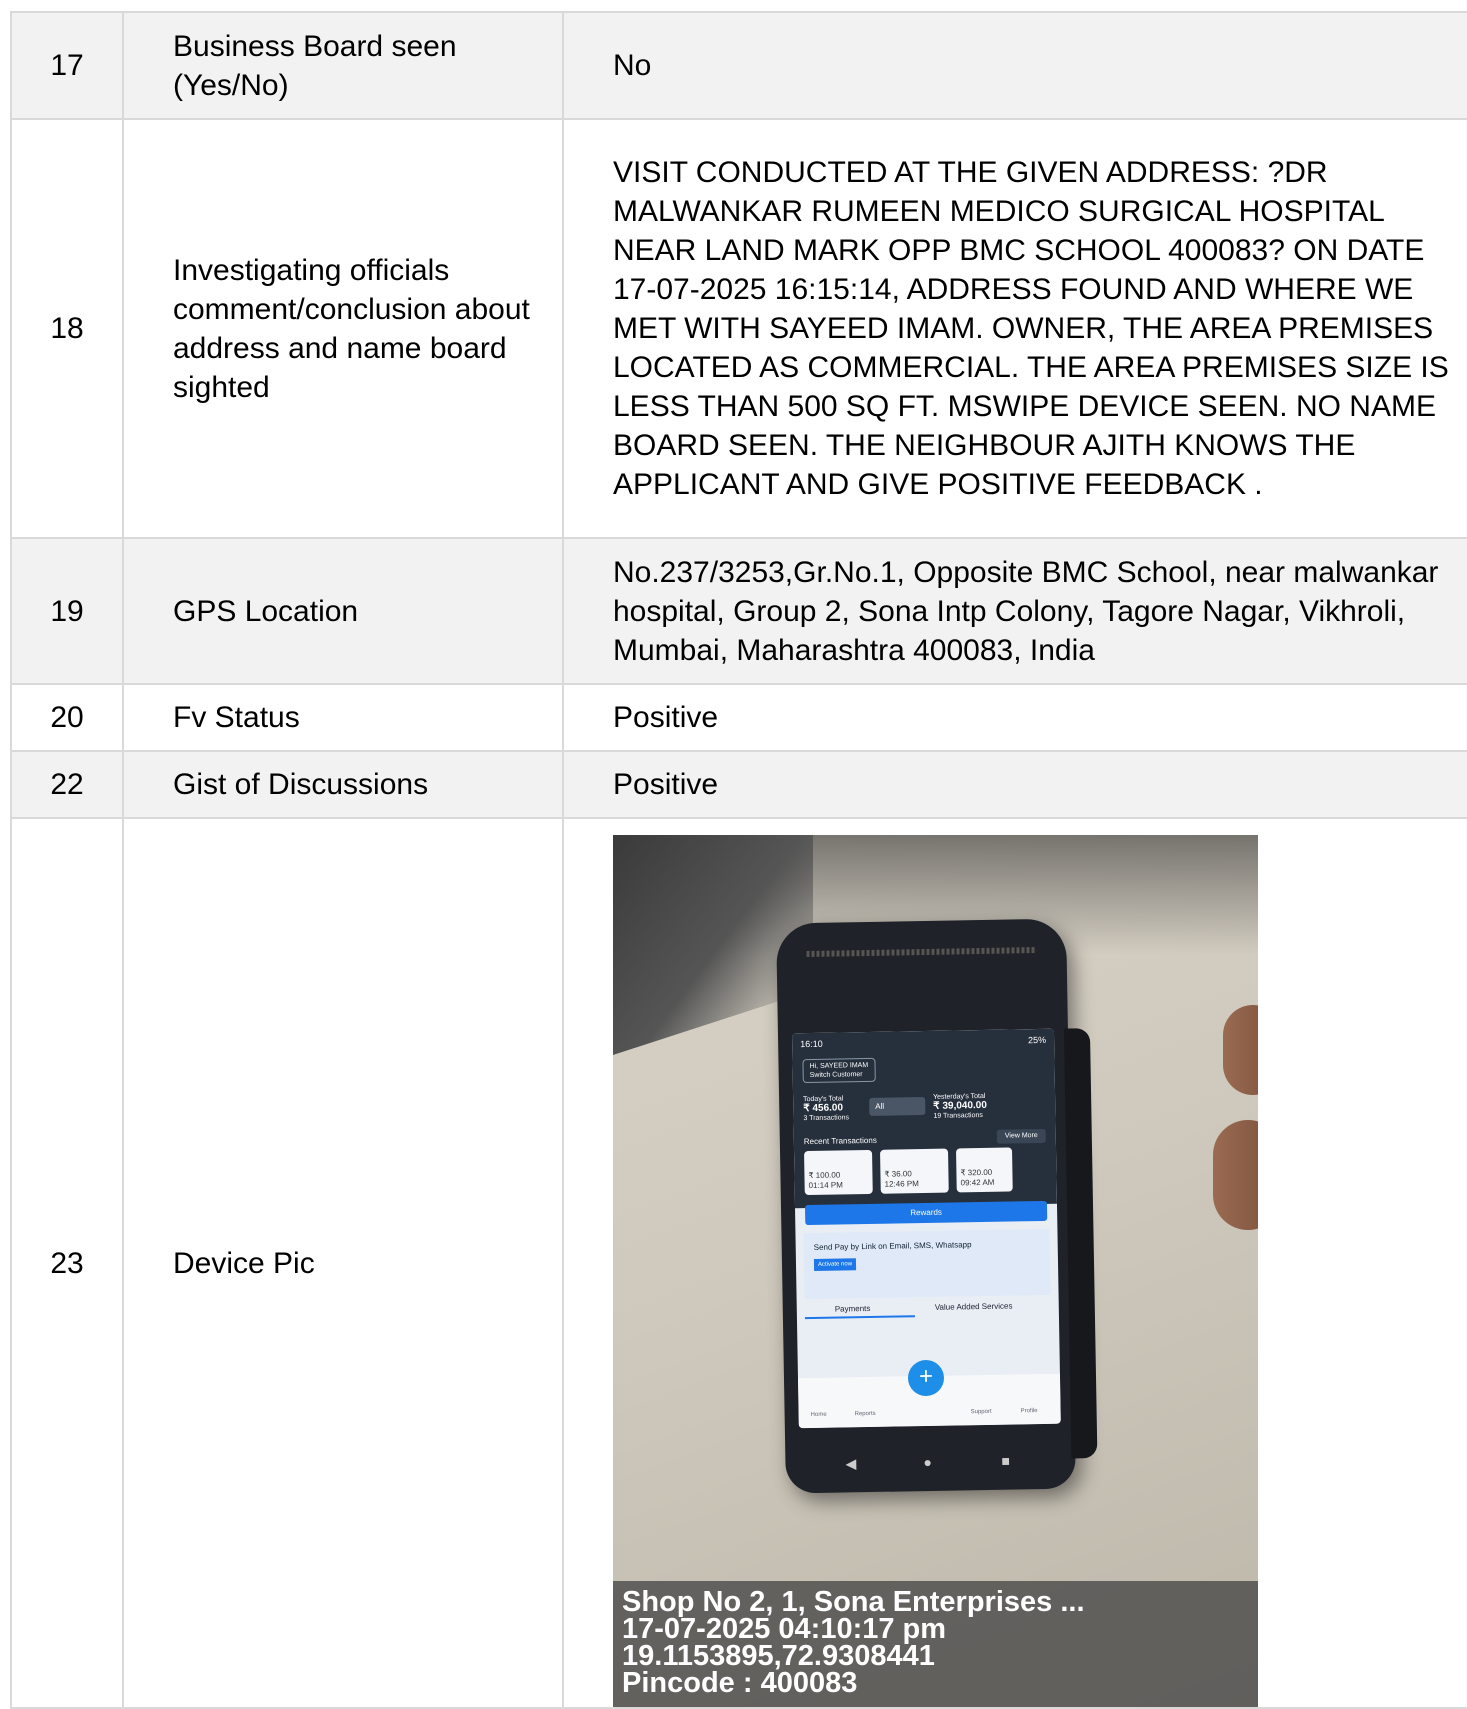  I want to click on tab-value-added: Value Added Services, so click(973, 1306).